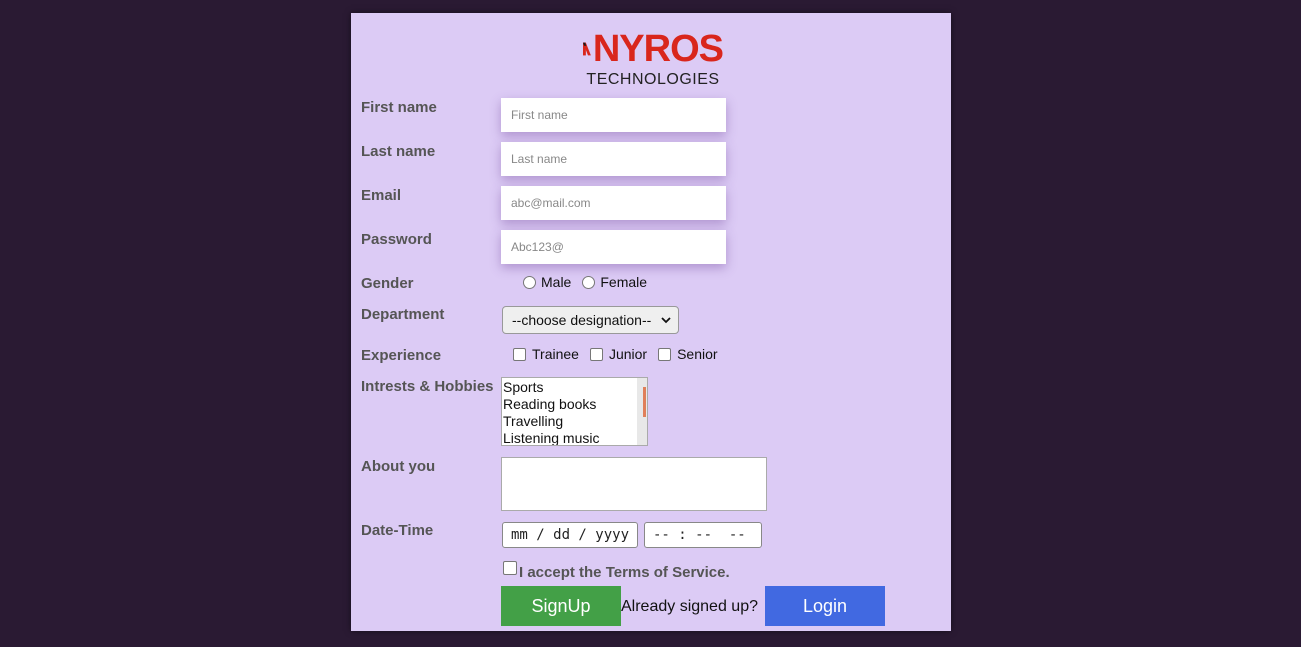  Describe the element at coordinates (570, 535) in the screenshot. I see `date-input: mm / dd / yyyy` at that location.